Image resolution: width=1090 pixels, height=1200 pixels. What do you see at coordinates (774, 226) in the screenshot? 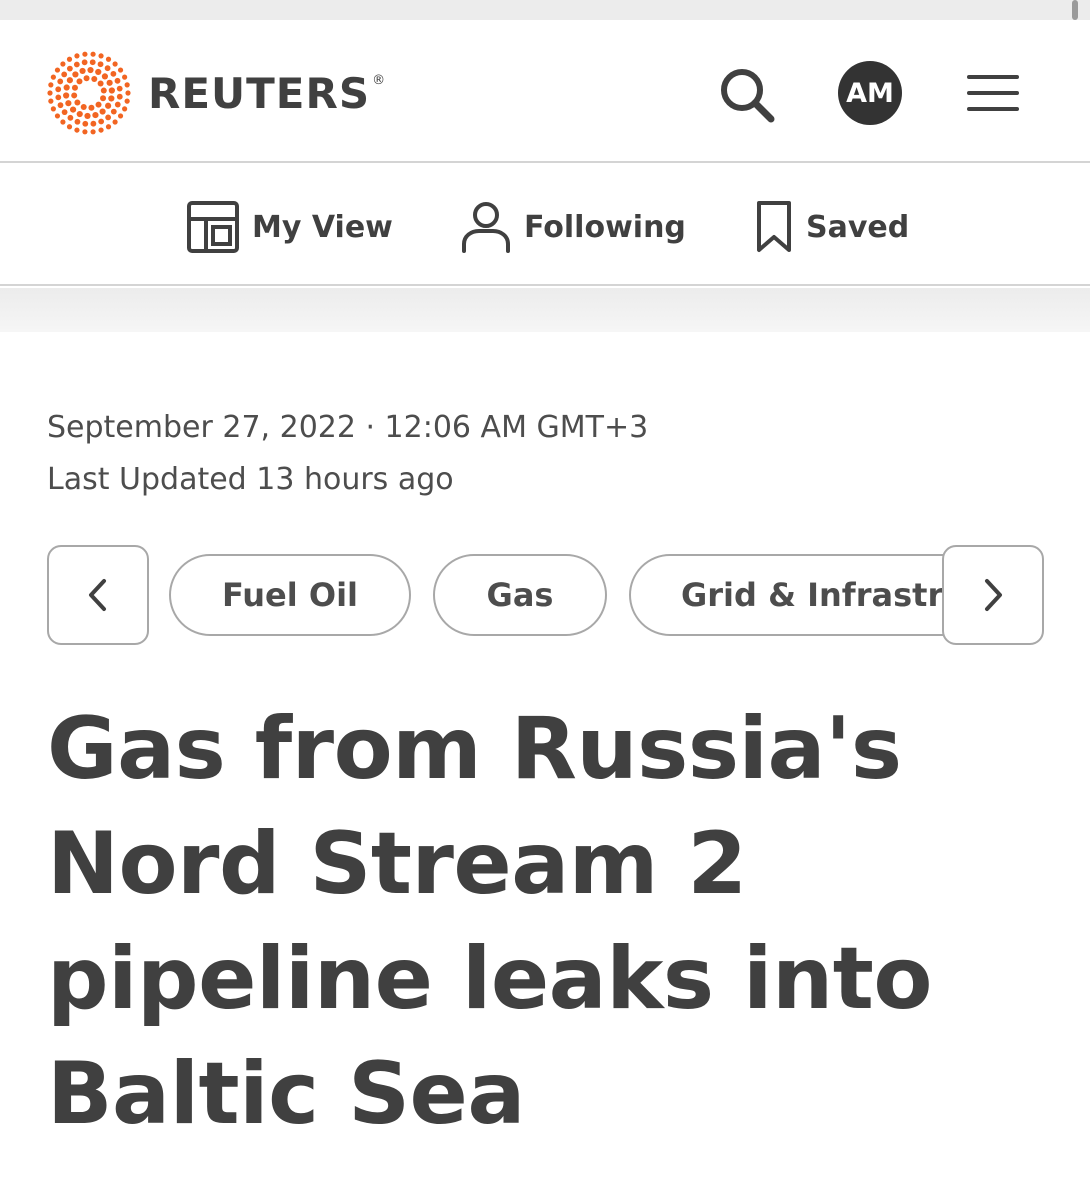
I see `bookmark-icon` at bounding box center [774, 226].